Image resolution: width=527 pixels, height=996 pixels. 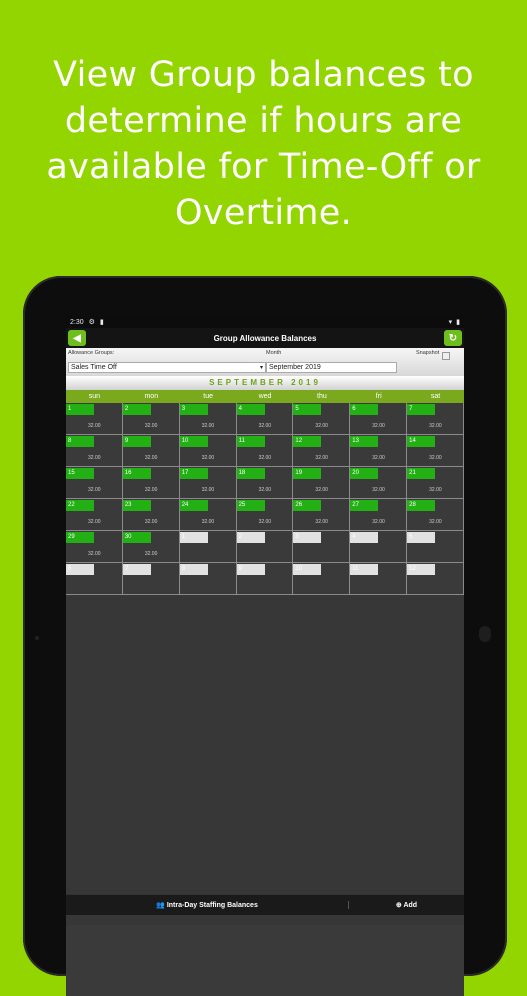 What do you see at coordinates (379, 579) in the screenshot?
I see `calendar-day-cell: 11` at bounding box center [379, 579].